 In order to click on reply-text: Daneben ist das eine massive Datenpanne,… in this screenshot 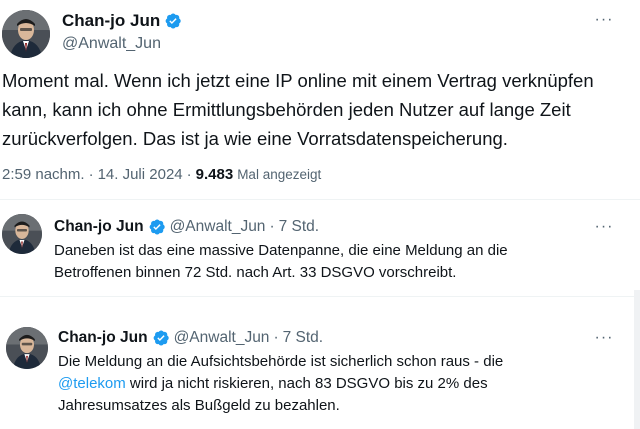, I will do `click(281, 261)`.